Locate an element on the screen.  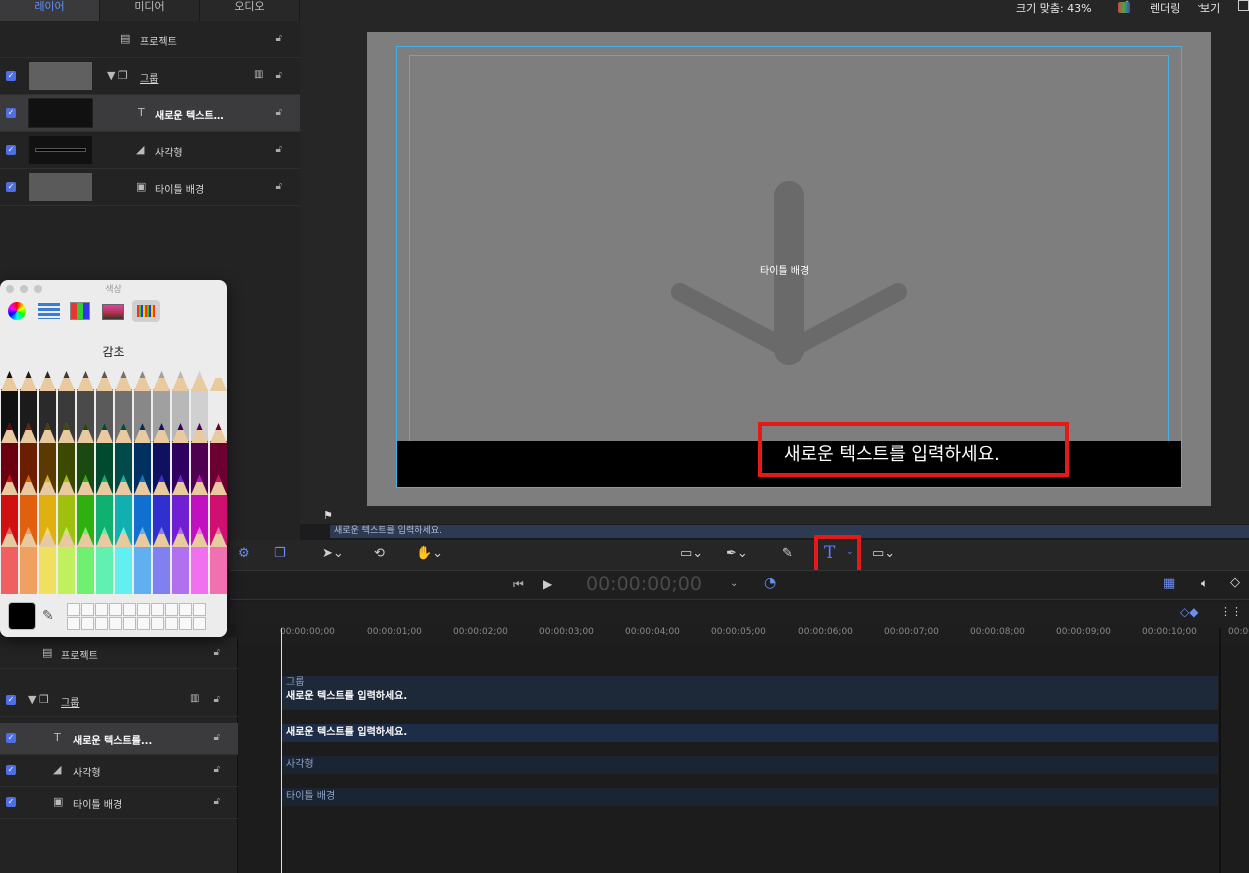
track-label: 새로운 텍스트를 입력하세요. is located at coordinates (347, 696).